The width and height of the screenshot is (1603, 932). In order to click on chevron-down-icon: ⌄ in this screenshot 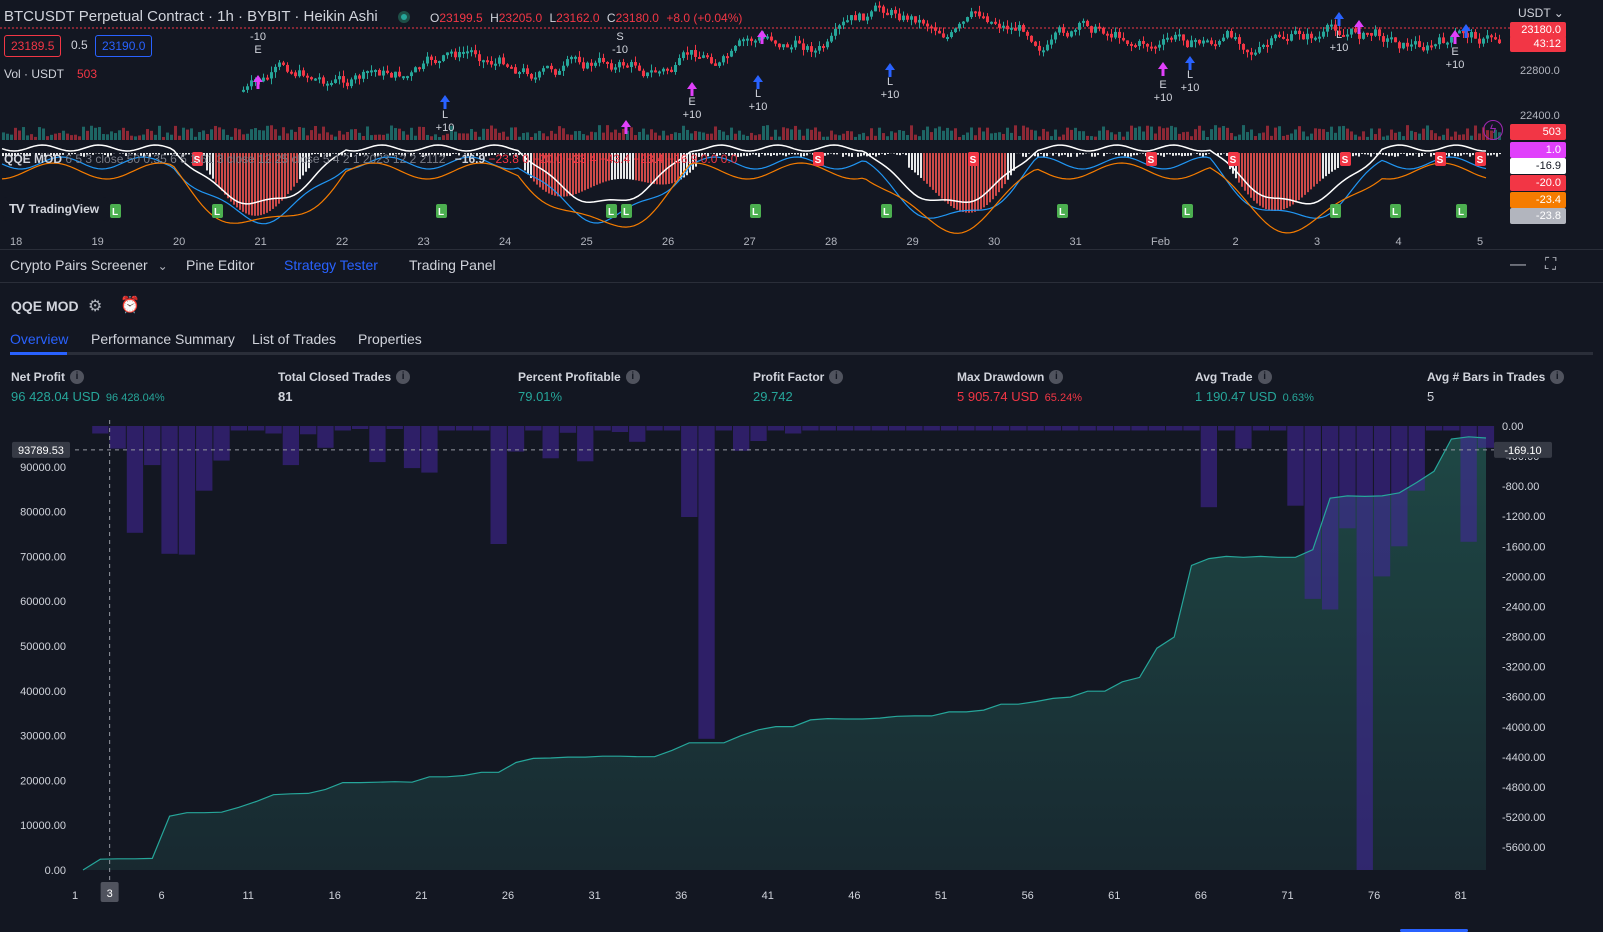, I will do `click(163, 266)`.